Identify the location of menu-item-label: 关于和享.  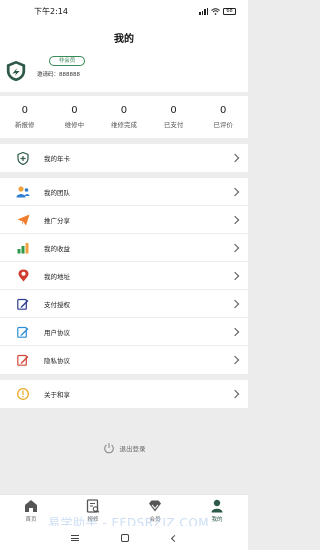
(57, 395).